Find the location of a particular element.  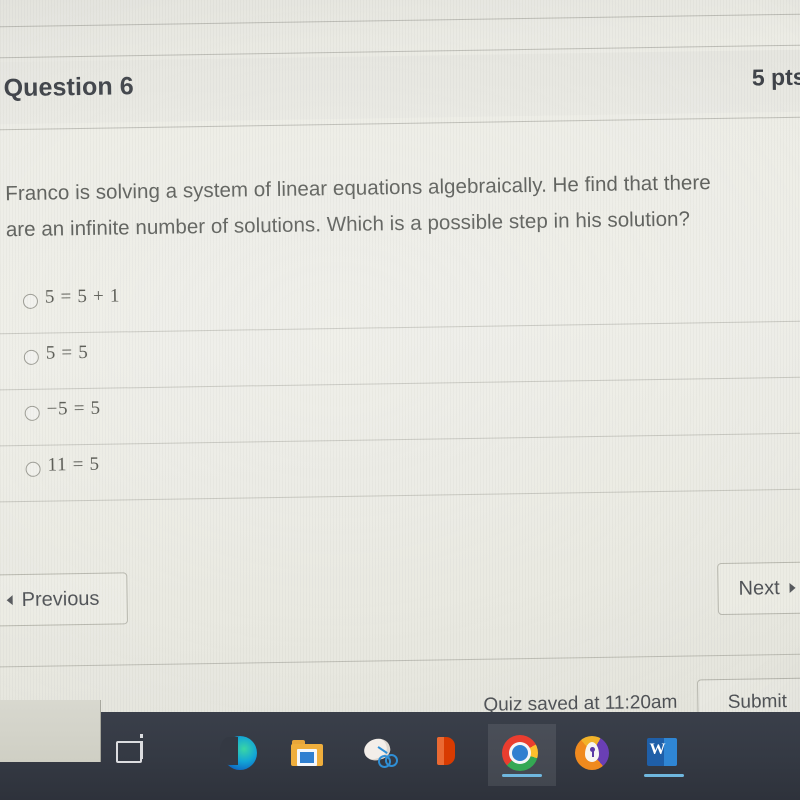

previous-button: Previous is located at coordinates (64, 599).